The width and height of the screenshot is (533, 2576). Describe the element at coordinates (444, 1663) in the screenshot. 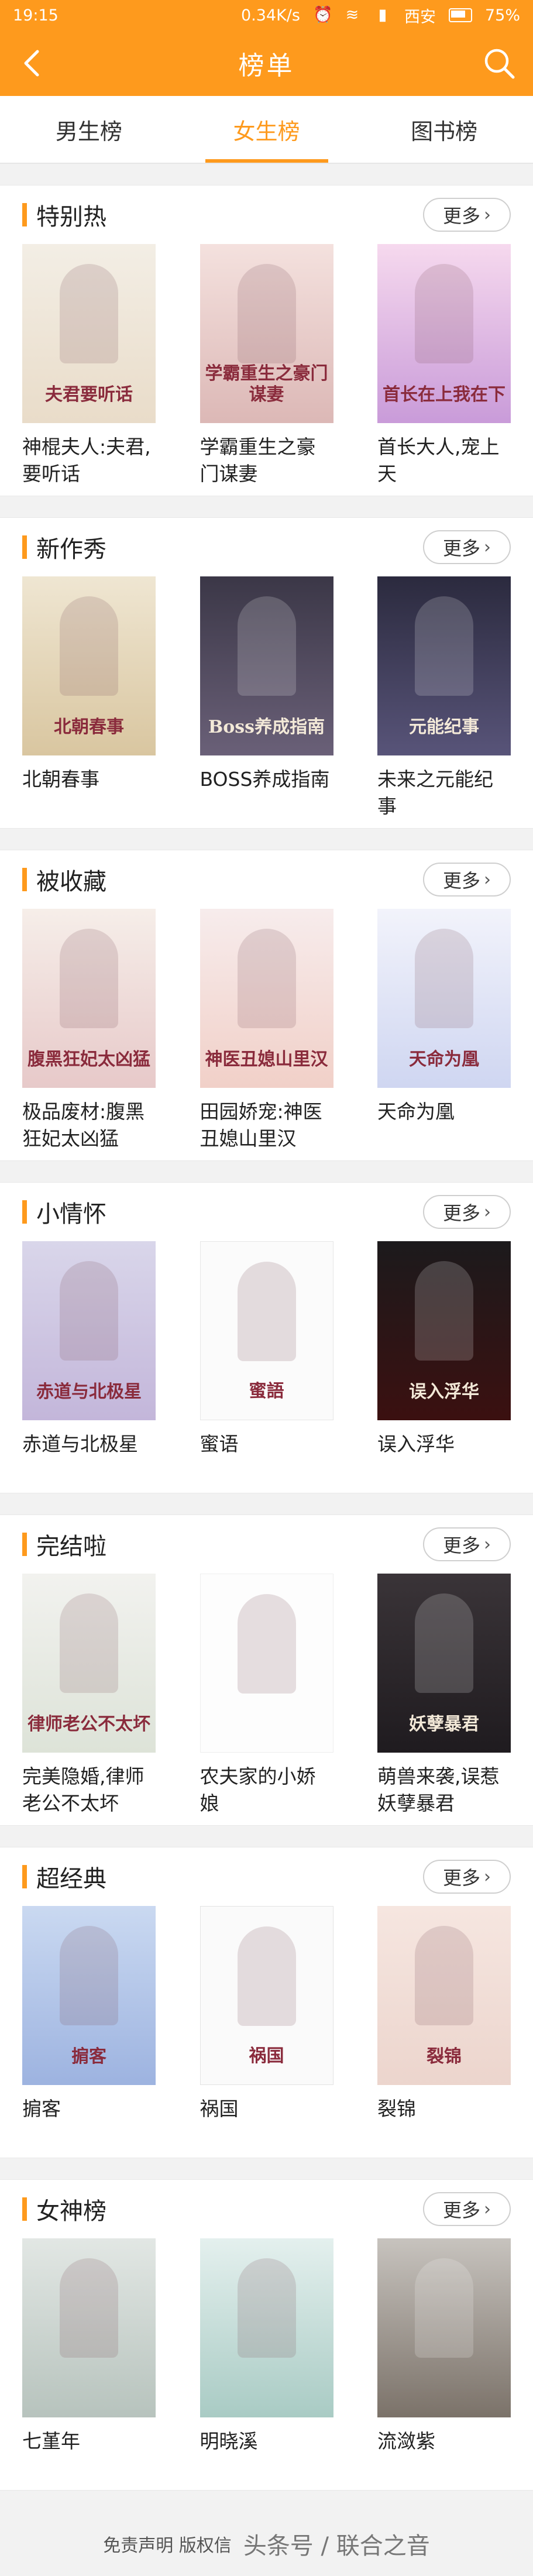

I see `book-cover-image: 妖孽暴君` at that location.